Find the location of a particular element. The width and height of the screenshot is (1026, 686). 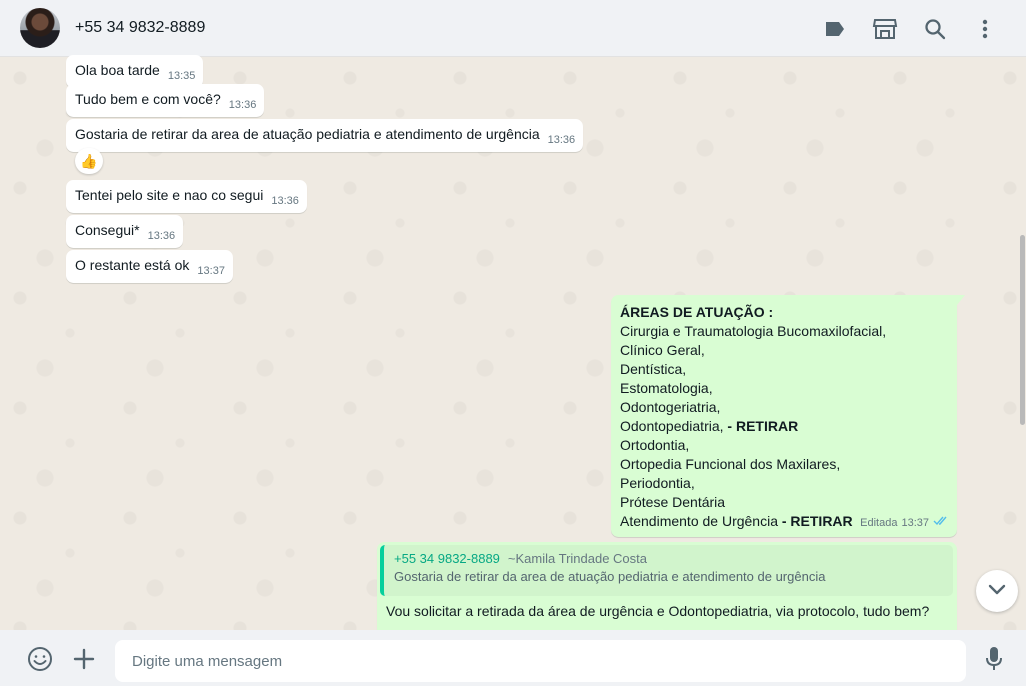

label-icon is located at coordinates (835, 29).